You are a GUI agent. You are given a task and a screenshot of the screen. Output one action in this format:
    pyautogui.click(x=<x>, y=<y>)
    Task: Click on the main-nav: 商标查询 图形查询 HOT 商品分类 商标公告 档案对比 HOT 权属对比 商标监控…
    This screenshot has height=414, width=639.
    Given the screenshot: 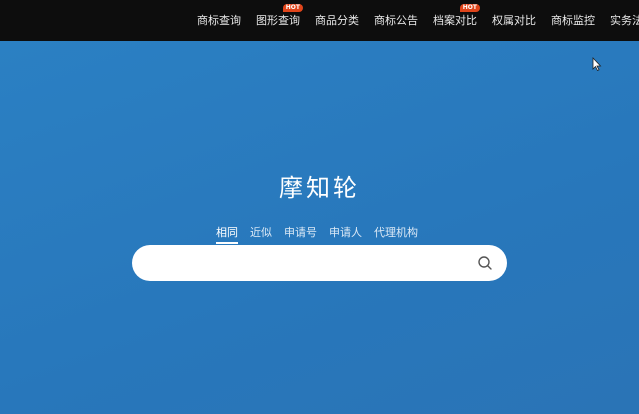 What is the action you would take?
    pyautogui.click(x=418, y=20)
    